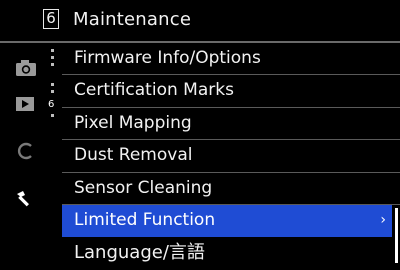 The image size is (400, 270). What do you see at coordinates (27, 104) in the screenshot?
I see `play-icon` at bounding box center [27, 104].